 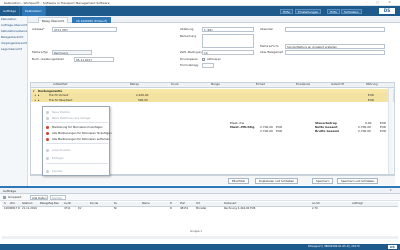 What do you see at coordinates (14, 50) in the screenshot?
I see `sidebar-item-lager-uebersicht: Lagerübersicht` at bounding box center [14, 50].